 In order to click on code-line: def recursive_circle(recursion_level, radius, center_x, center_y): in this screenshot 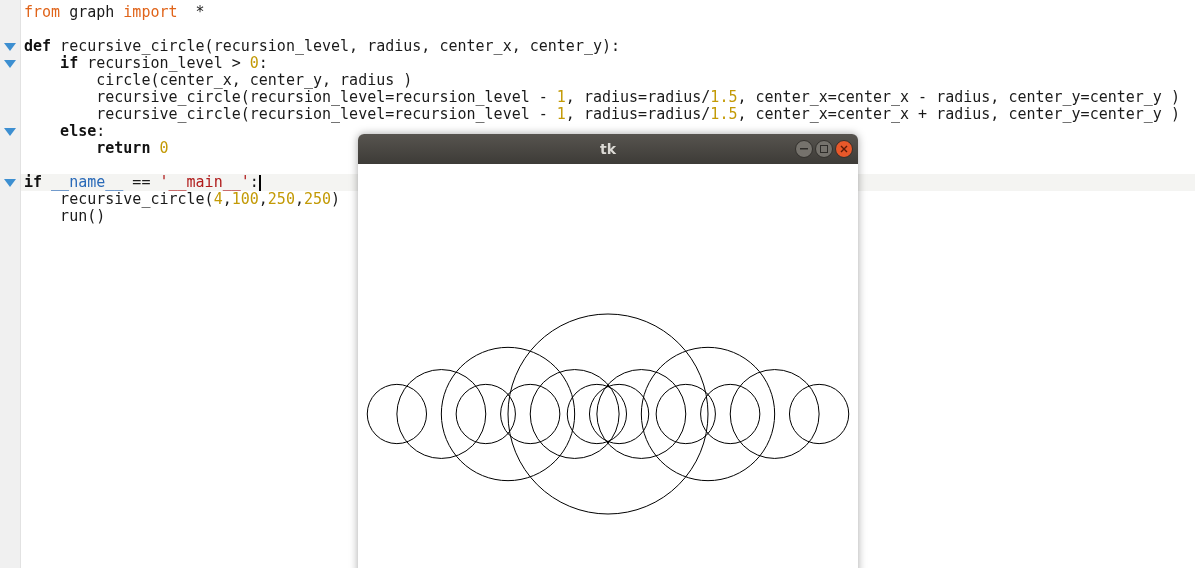, I will do `click(322, 46)`.